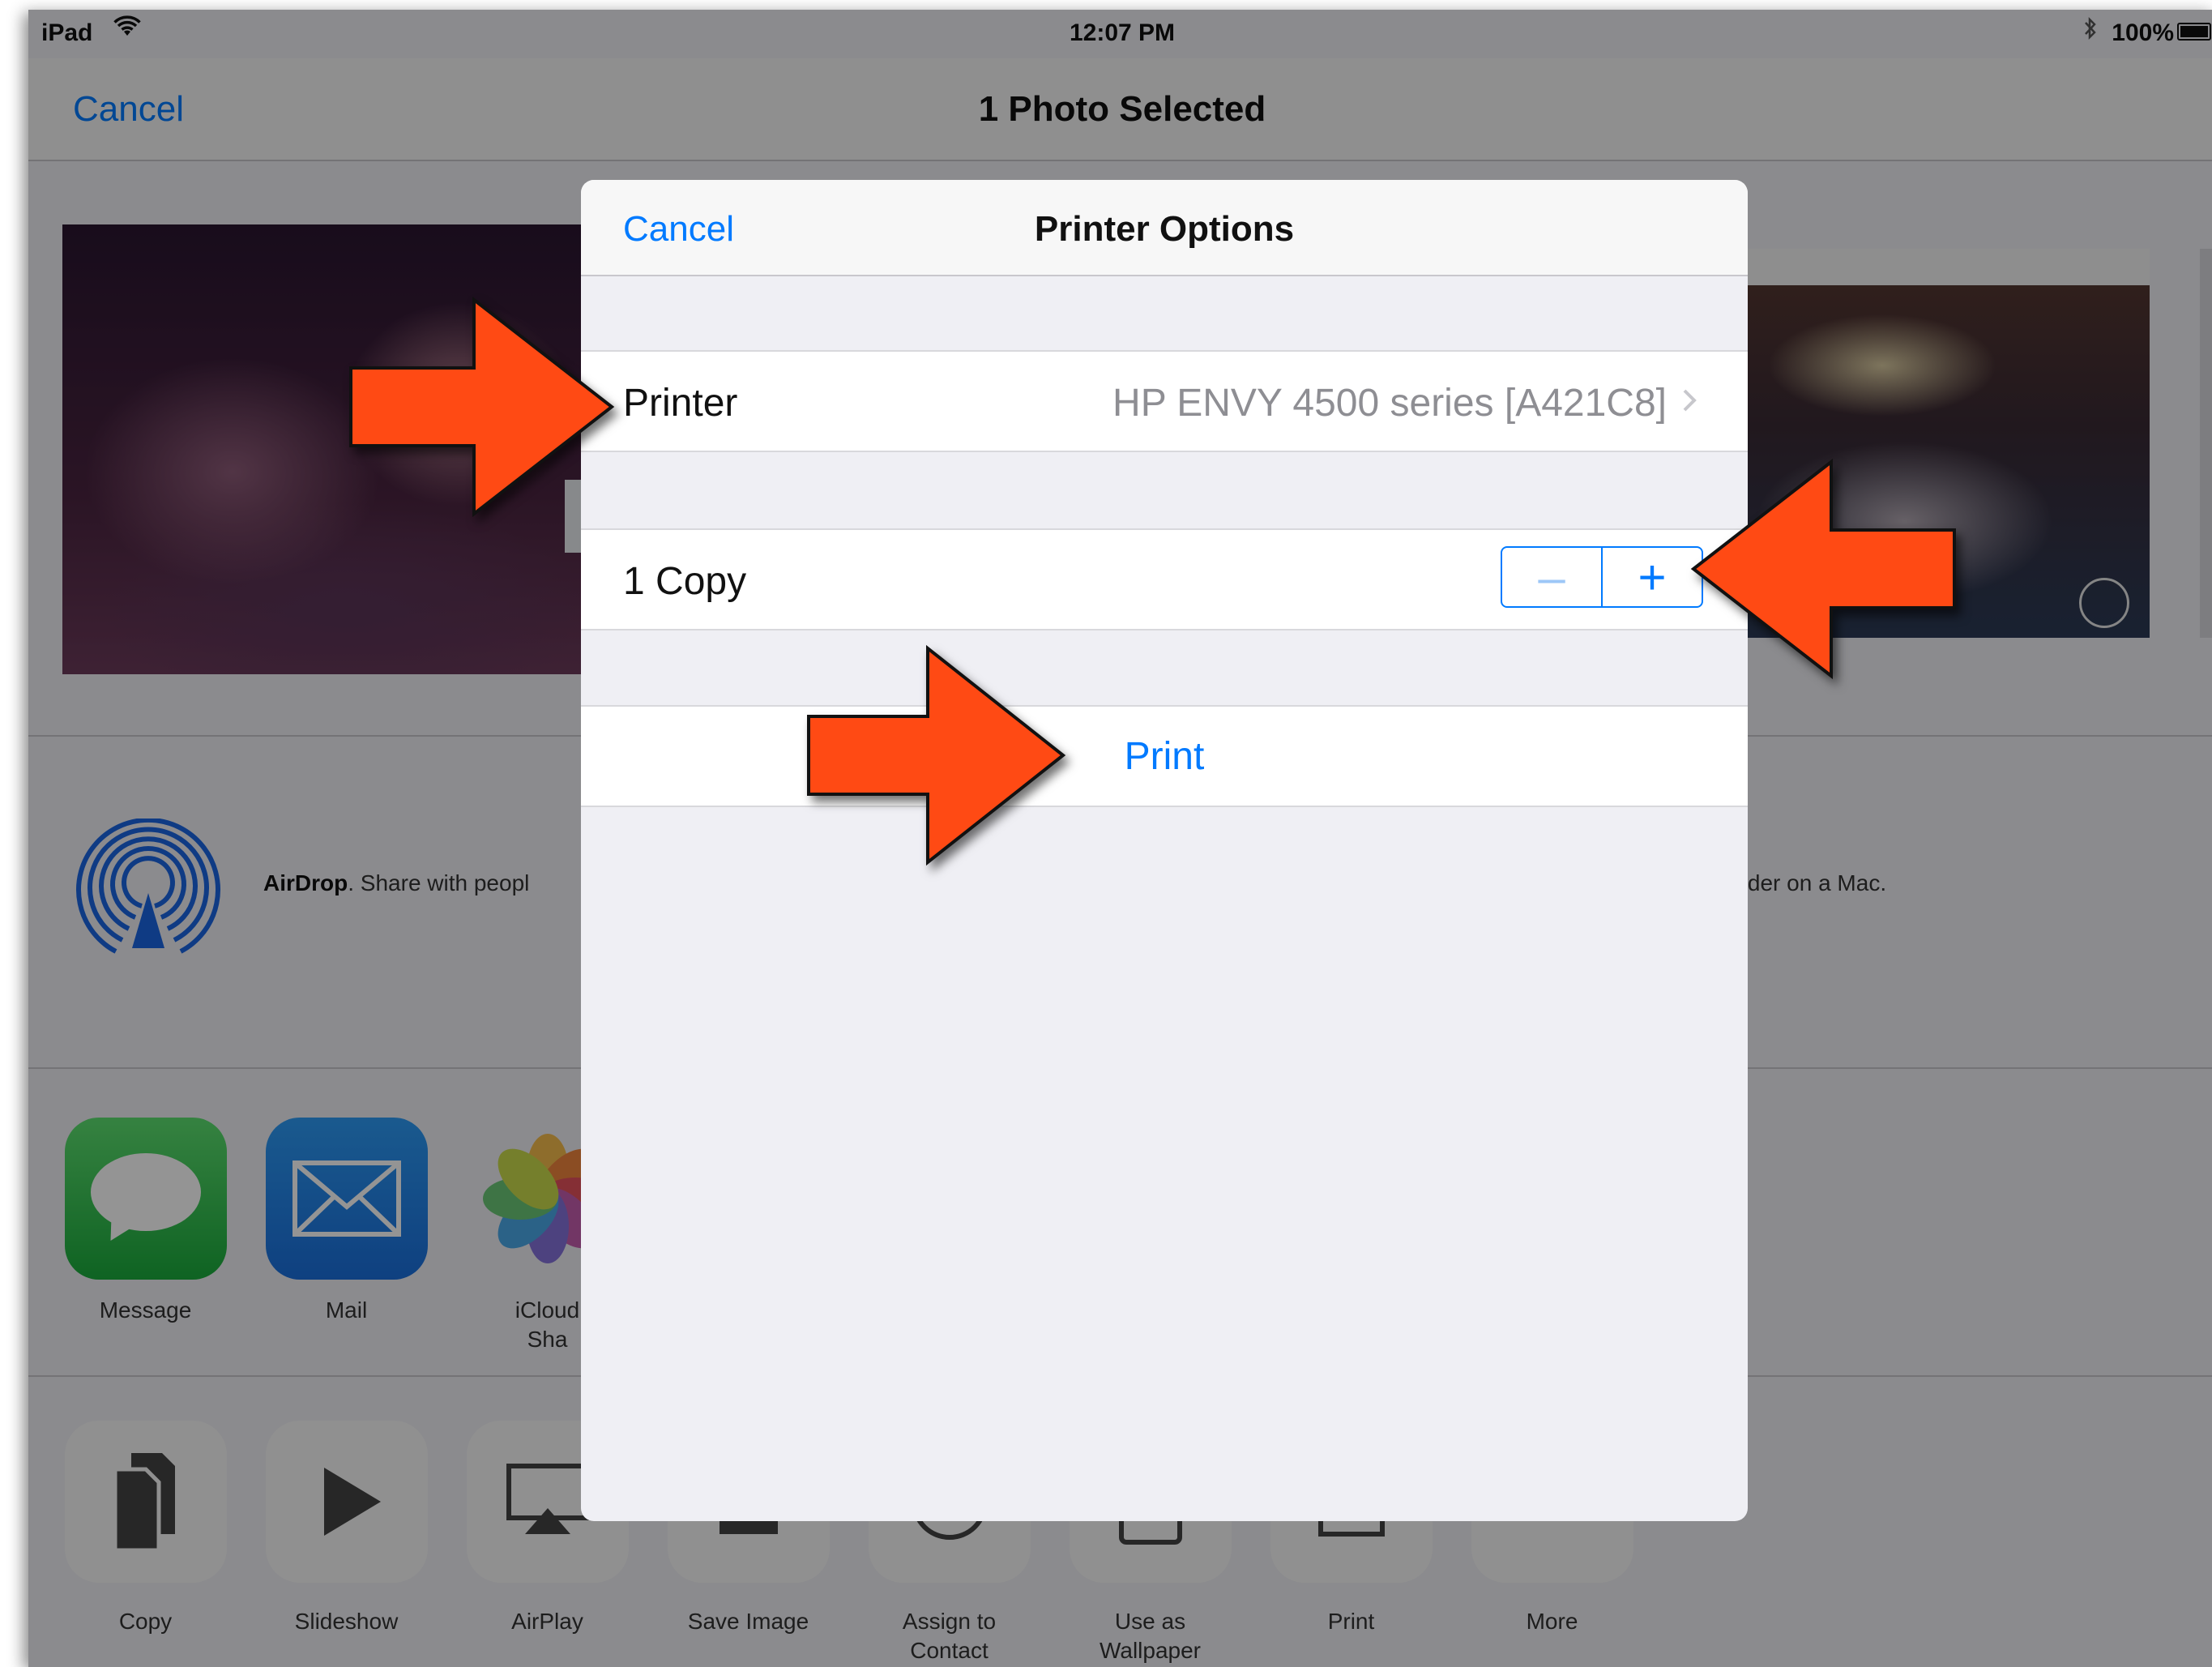  I want to click on printer-value: HP ENVY 4500 series [A421C8], so click(1389, 403).